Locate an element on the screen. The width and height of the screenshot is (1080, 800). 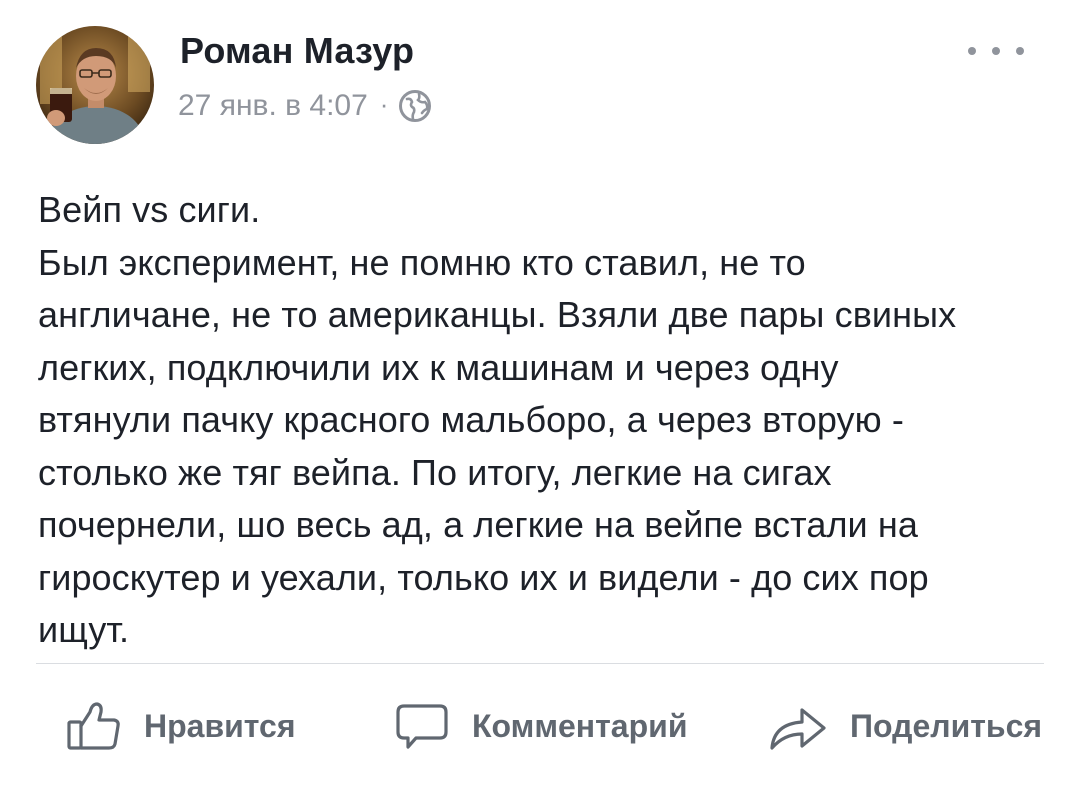
more-options-icon is located at coordinates (996, 51).